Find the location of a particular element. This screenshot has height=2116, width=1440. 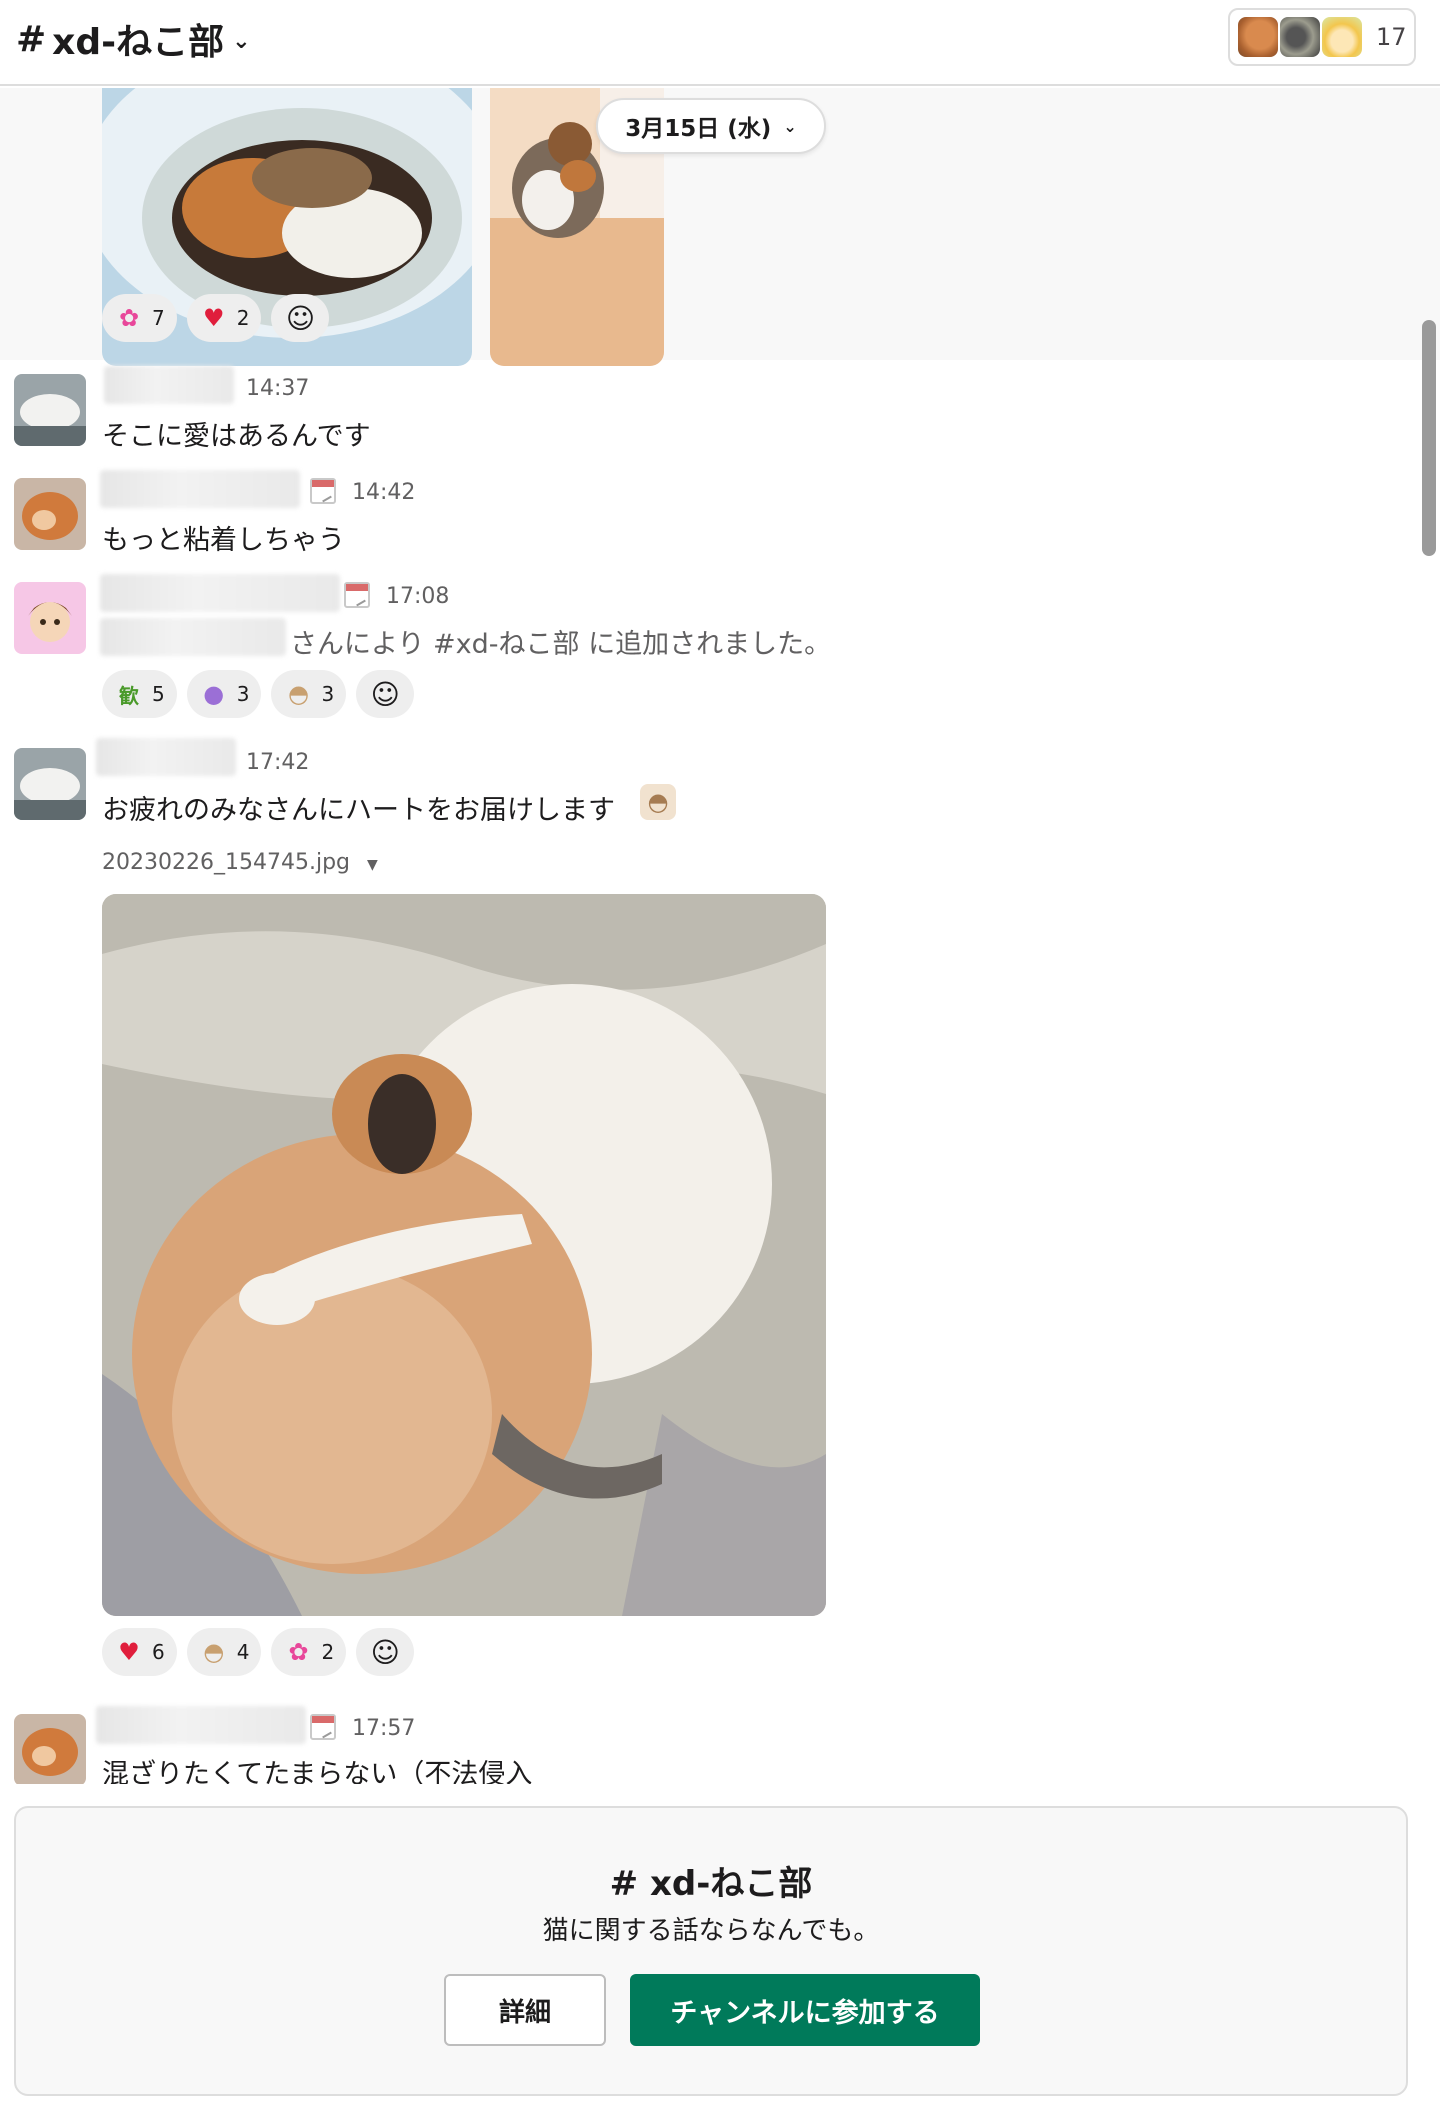

join-channel-panel: # xd-ねこ部 猫に関する話ならなんでも。 詳細 チャンネルに参加する is located at coordinates (711, 1951).